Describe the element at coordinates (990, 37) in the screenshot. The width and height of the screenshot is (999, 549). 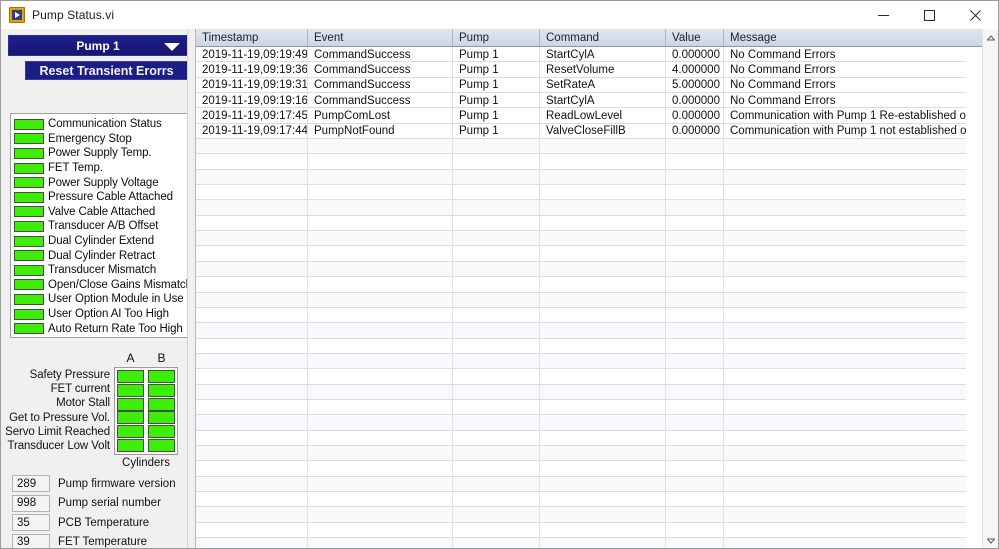
I see `scroll-up-arrow-icon` at that location.